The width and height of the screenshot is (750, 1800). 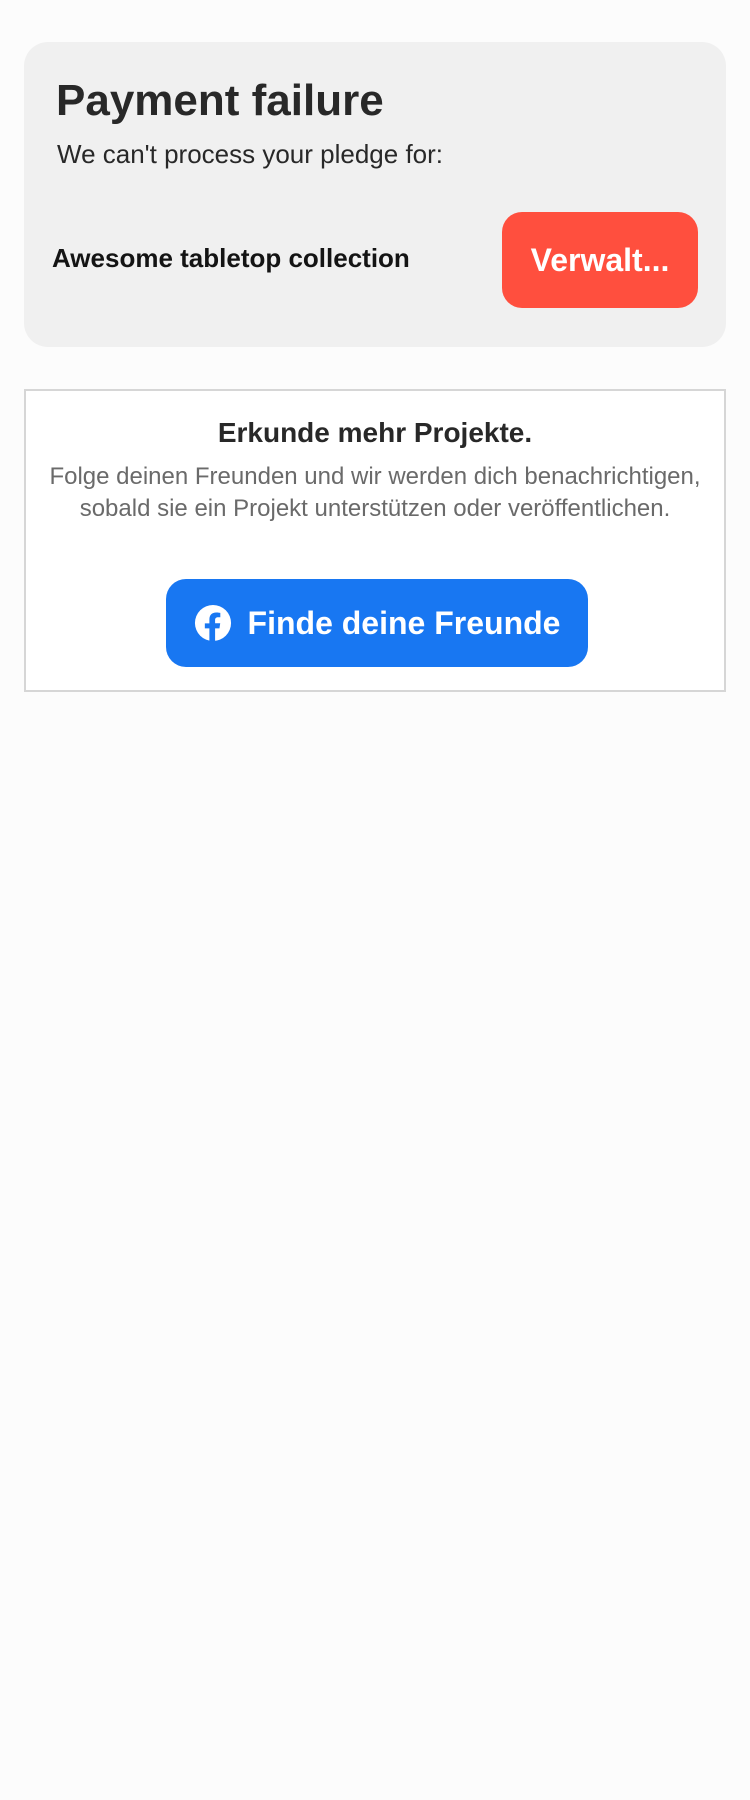 I want to click on find-friends-button: Finde deine Freunde, so click(x=377, y=623).